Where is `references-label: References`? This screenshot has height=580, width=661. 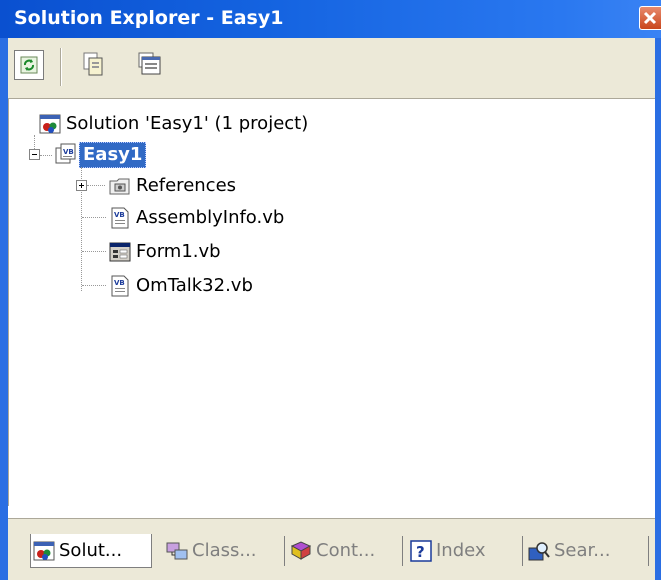 references-label: References is located at coordinates (186, 185).